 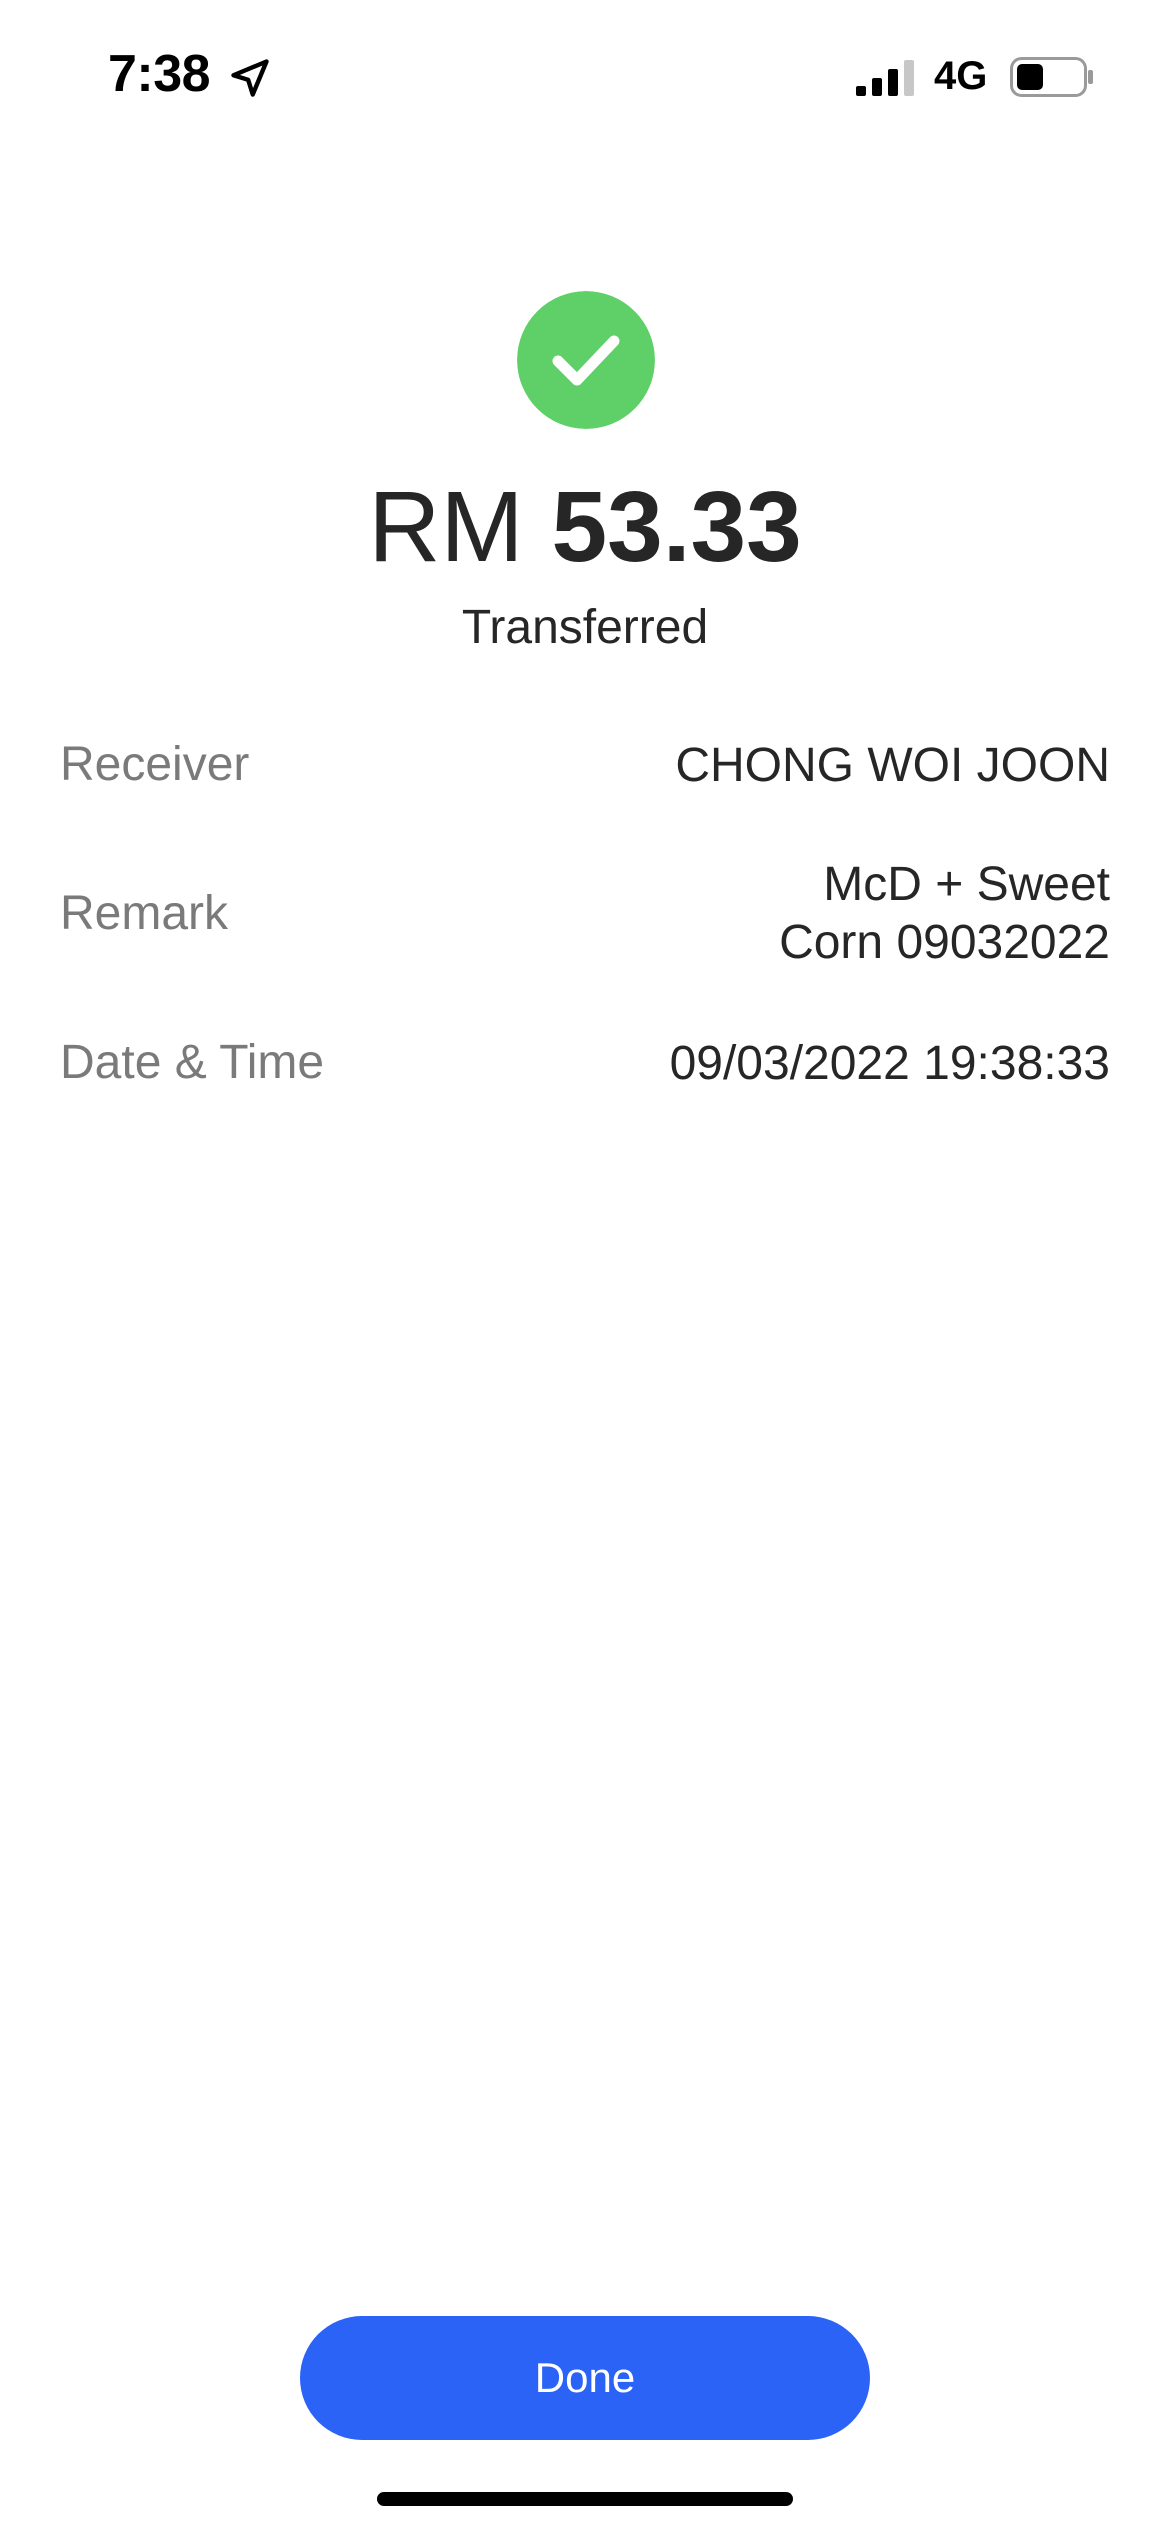 I want to click on done-button: Done, so click(x=585, y=2378).